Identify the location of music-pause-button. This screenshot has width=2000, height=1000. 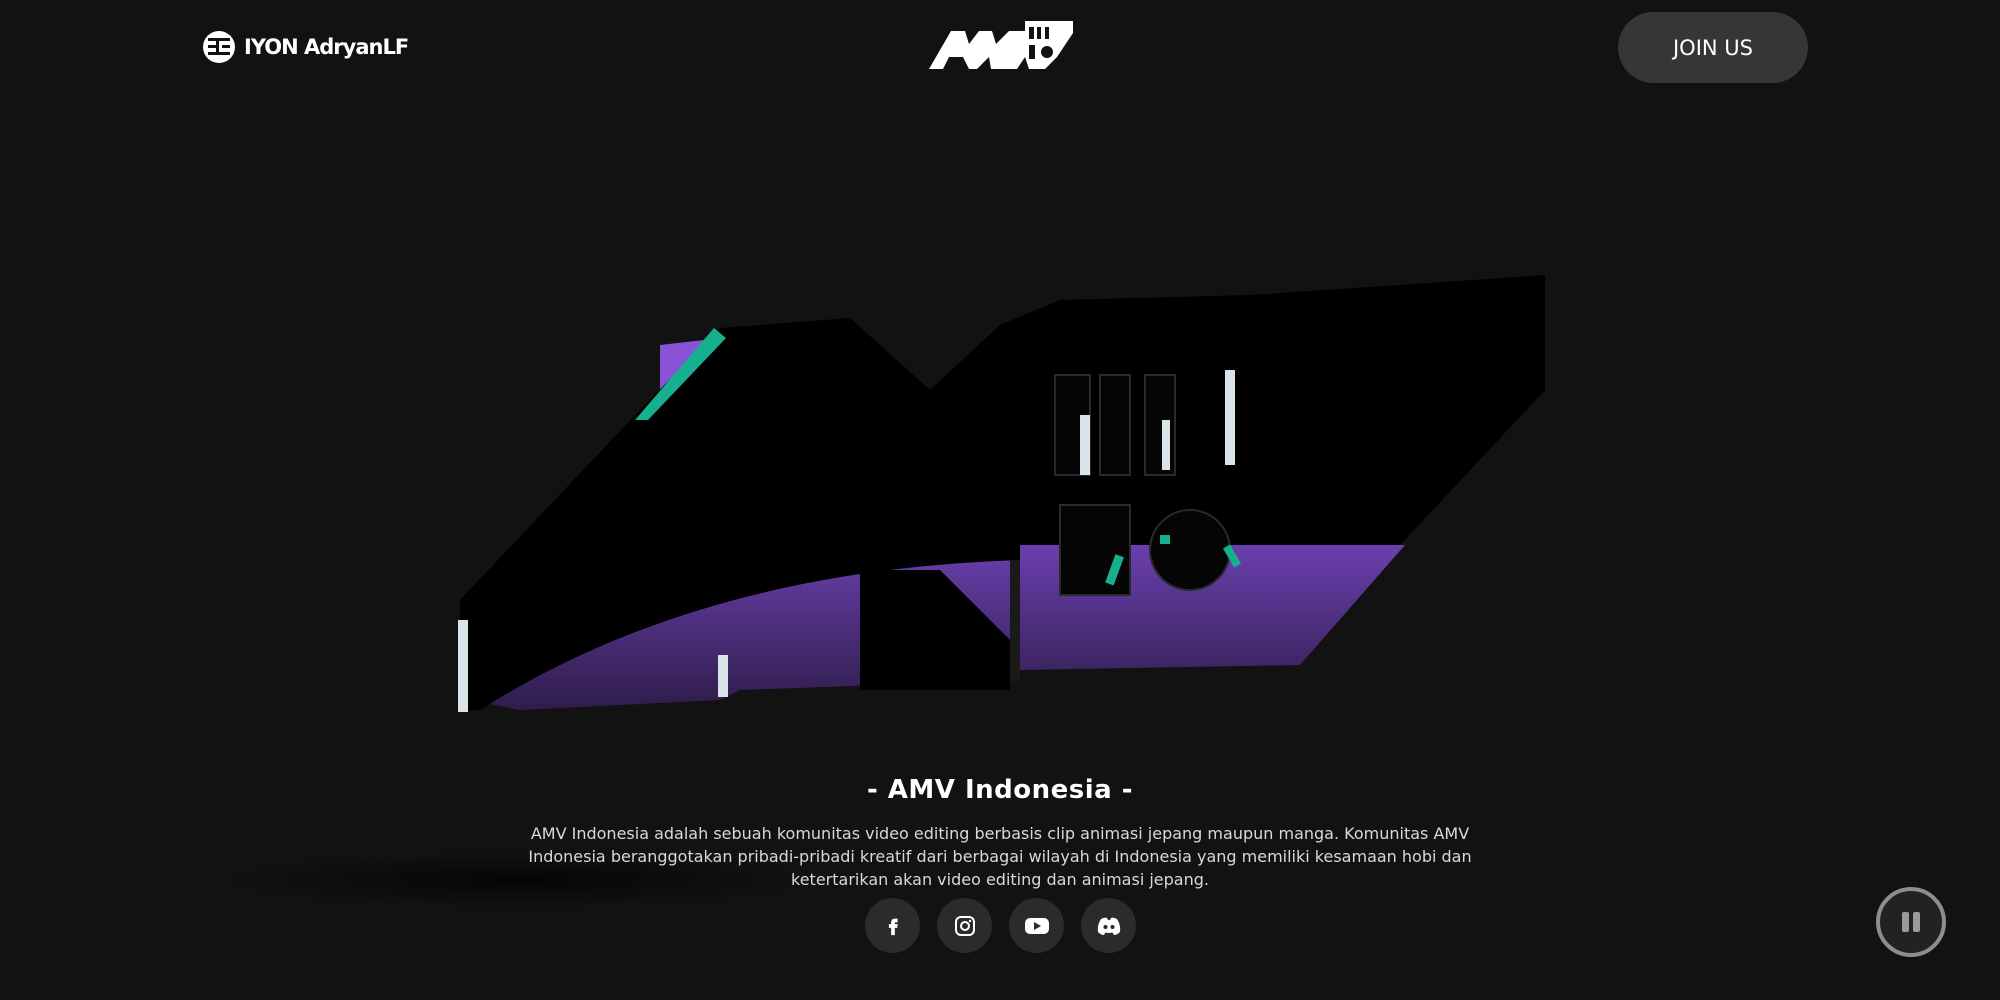
(1911, 922).